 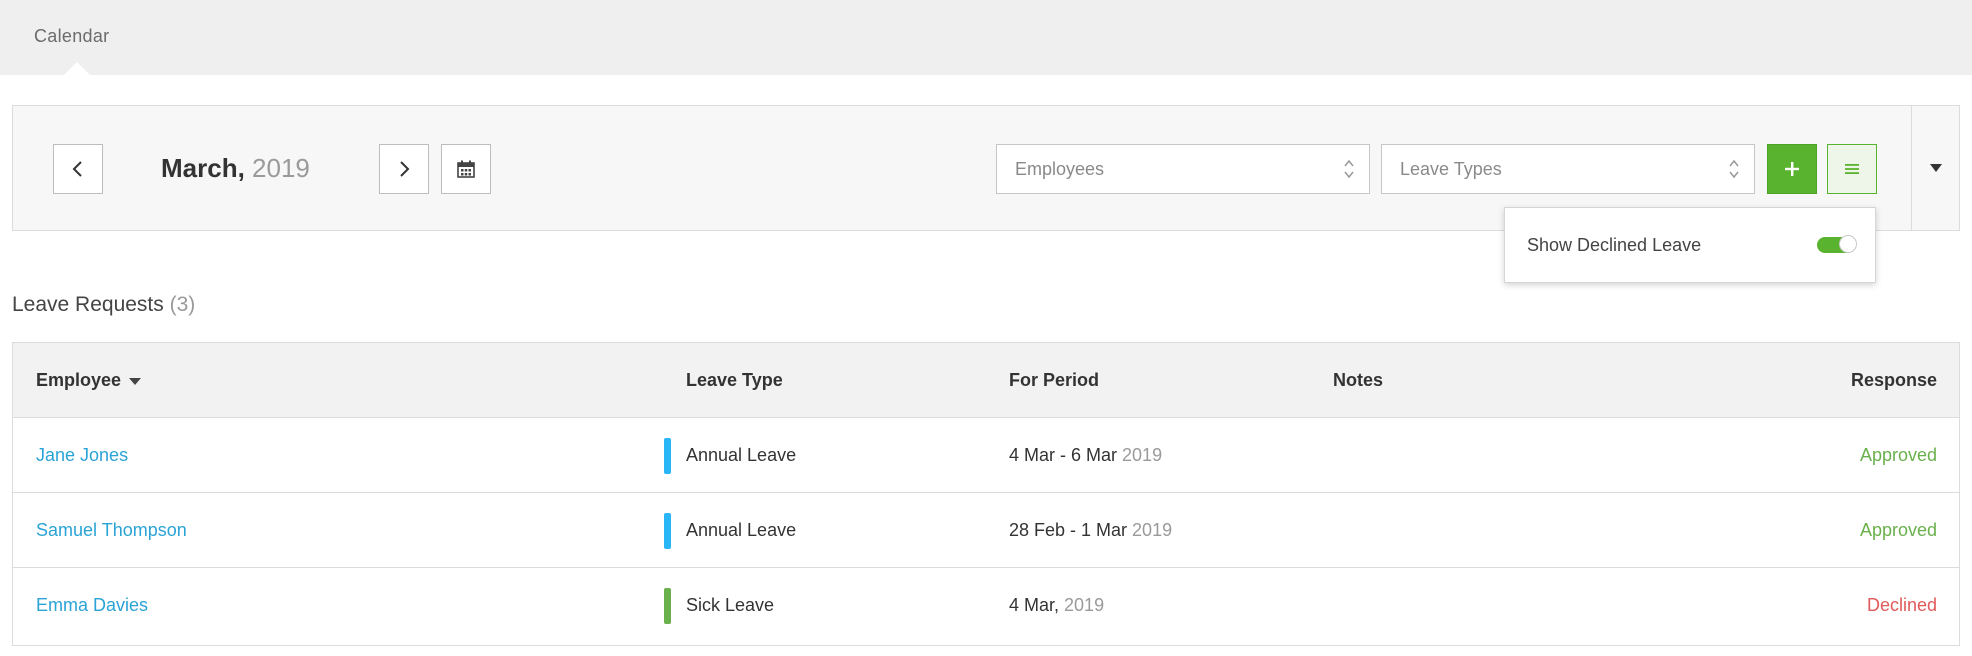 I want to click on add-leave-button, so click(x=1792, y=169).